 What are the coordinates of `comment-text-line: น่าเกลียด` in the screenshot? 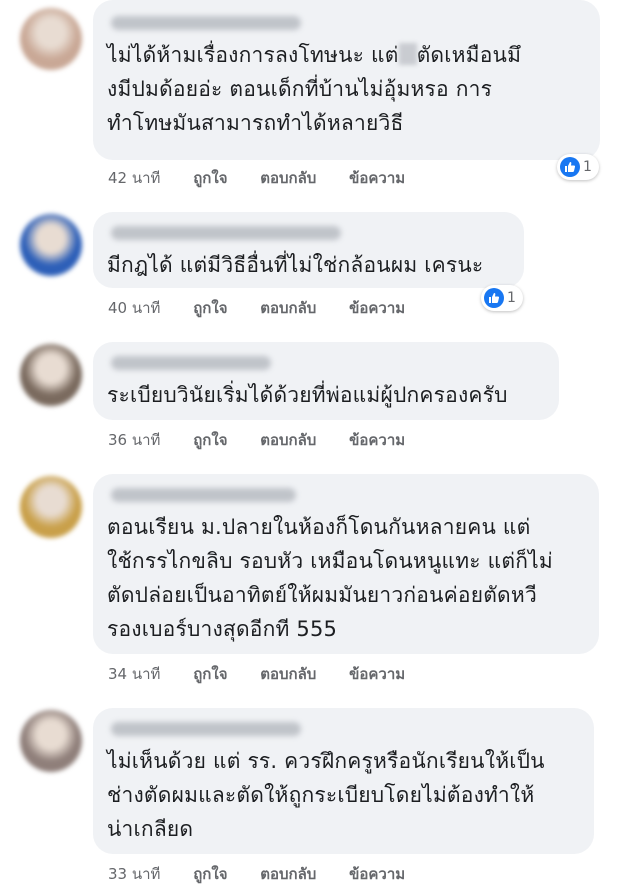 It's located at (150, 829).